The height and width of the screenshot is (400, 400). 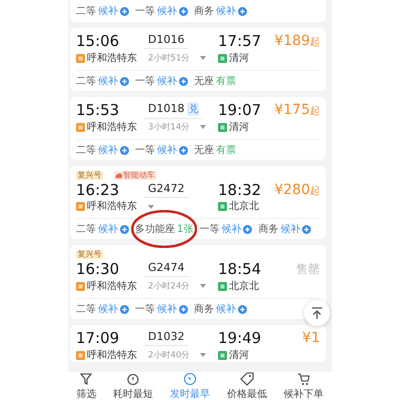 I want to click on seat-class: 无座, so click(x=204, y=81).